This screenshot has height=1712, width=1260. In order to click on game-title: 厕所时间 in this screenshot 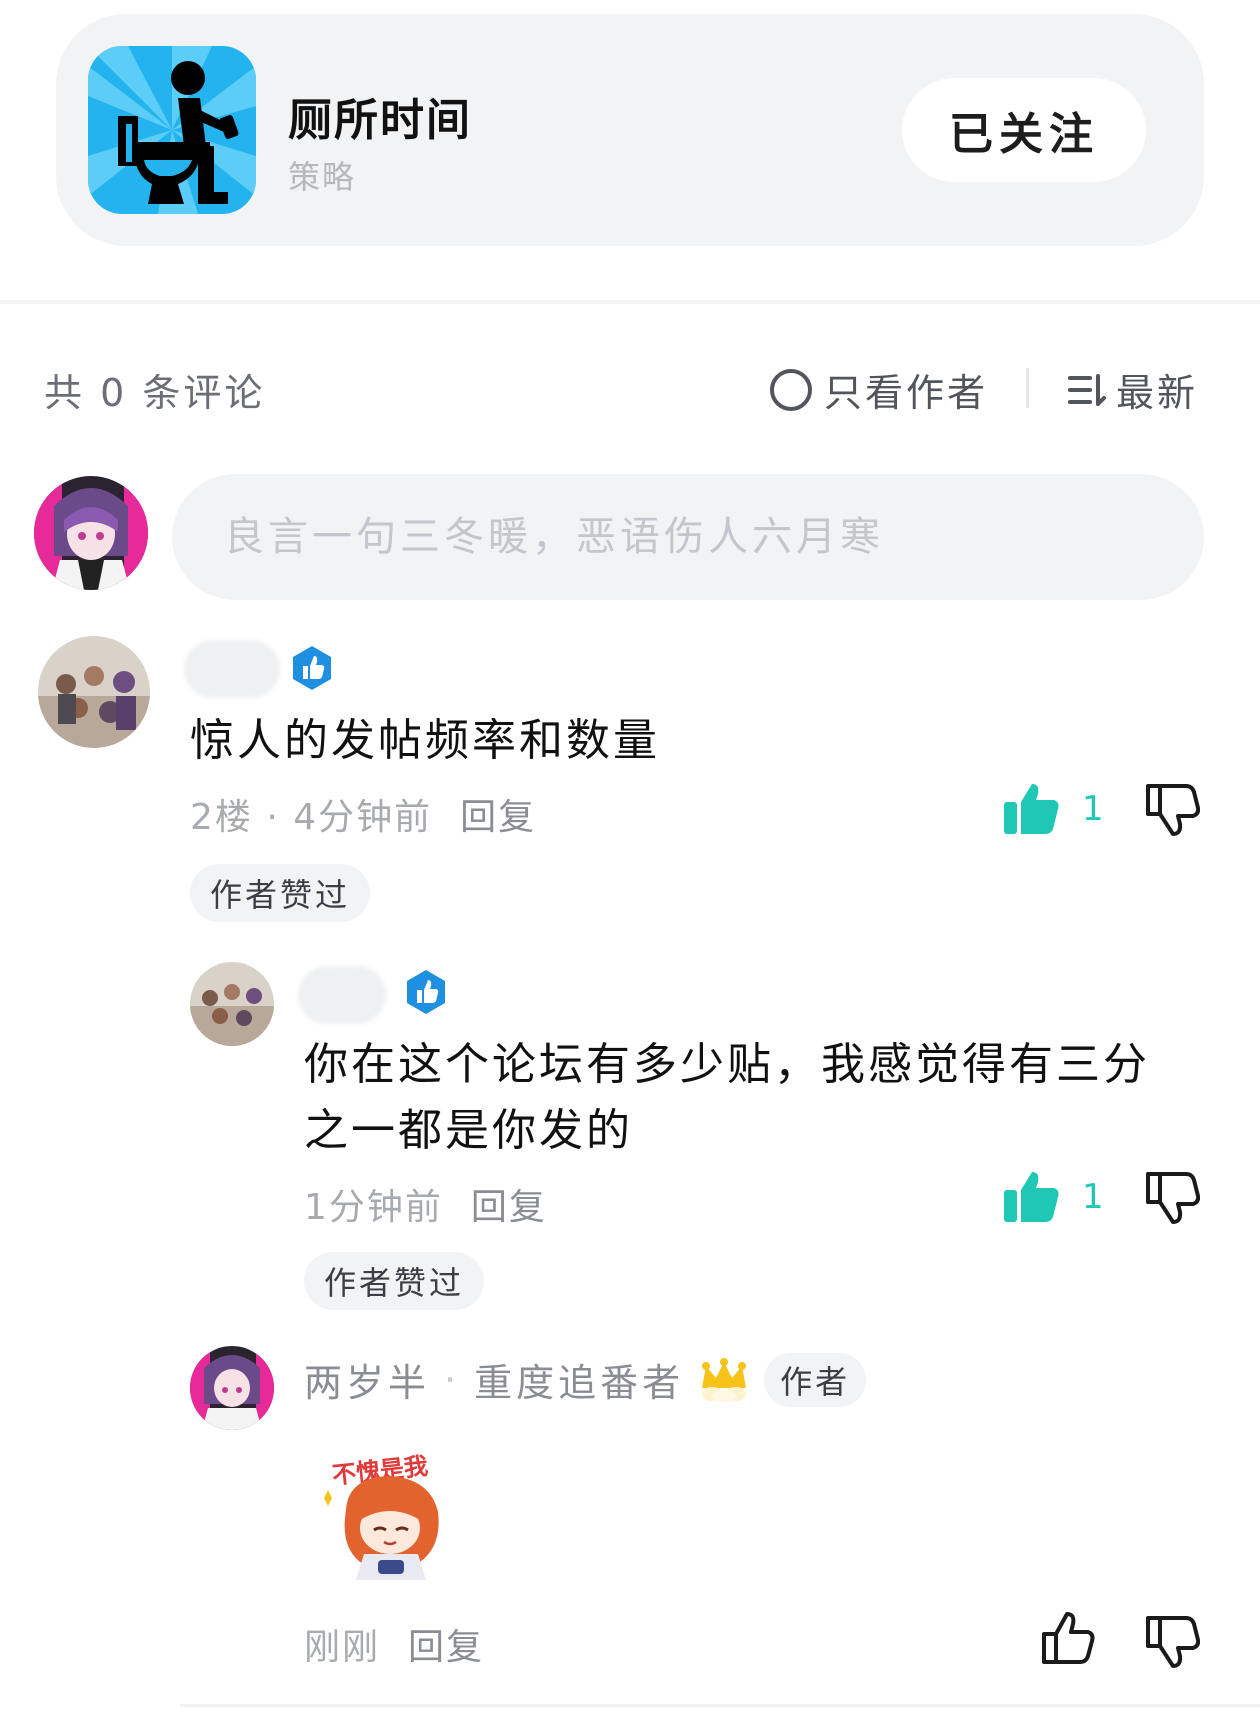, I will do `click(380, 120)`.